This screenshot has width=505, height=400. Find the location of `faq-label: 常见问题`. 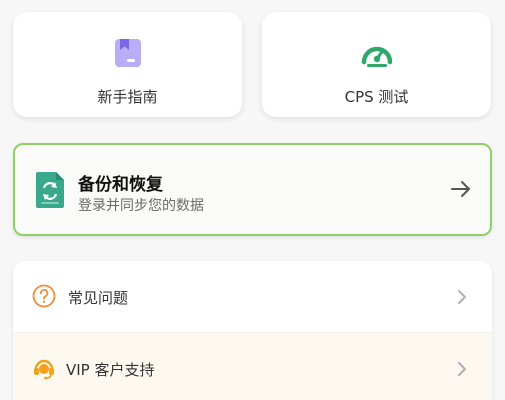

faq-label: 常见问题 is located at coordinates (98, 298).